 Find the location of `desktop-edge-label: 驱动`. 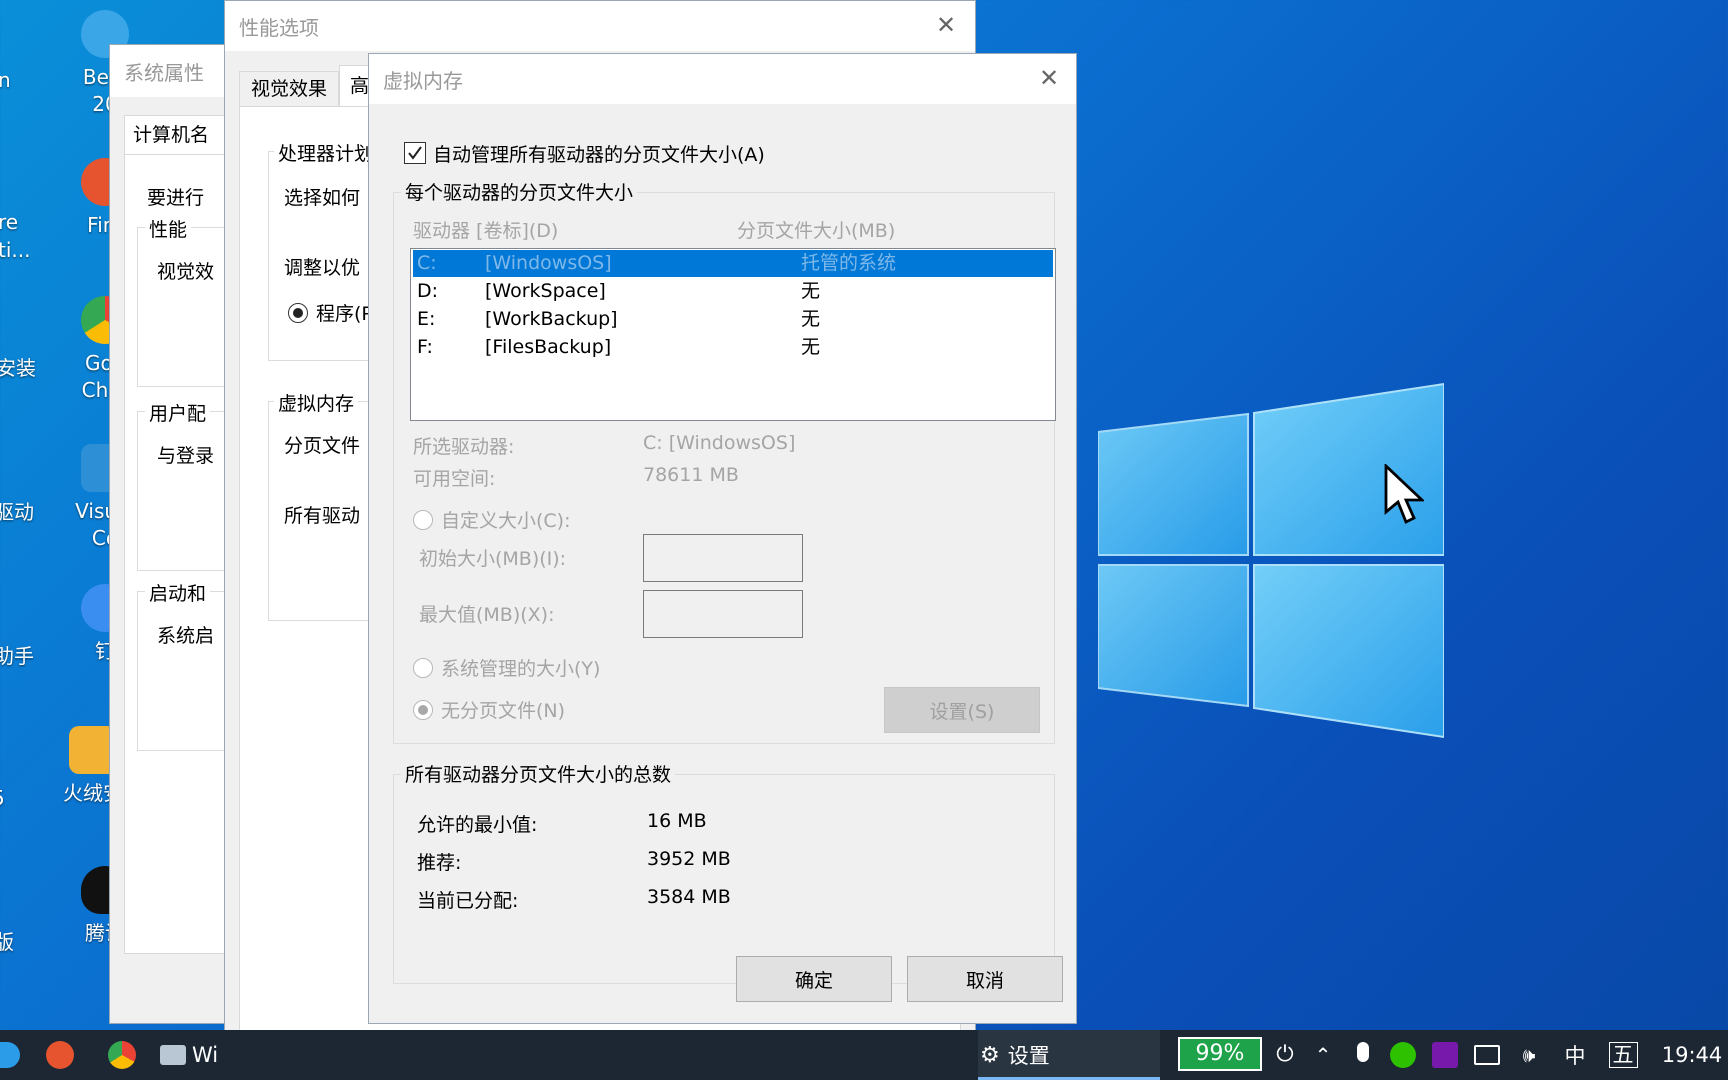

desktop-edge-label: 驱动 is located at coordinates (17, 512).